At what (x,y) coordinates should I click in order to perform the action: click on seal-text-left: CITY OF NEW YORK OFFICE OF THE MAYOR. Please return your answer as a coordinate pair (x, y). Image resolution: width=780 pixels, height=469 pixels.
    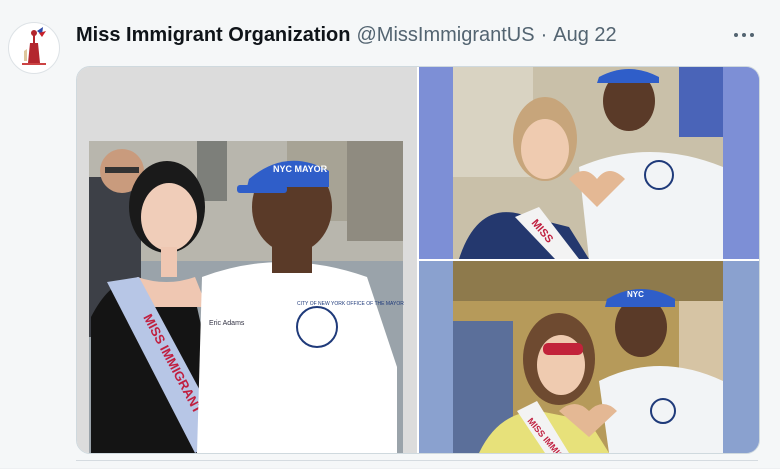
    Looking at the image, I should click on (350, 304).